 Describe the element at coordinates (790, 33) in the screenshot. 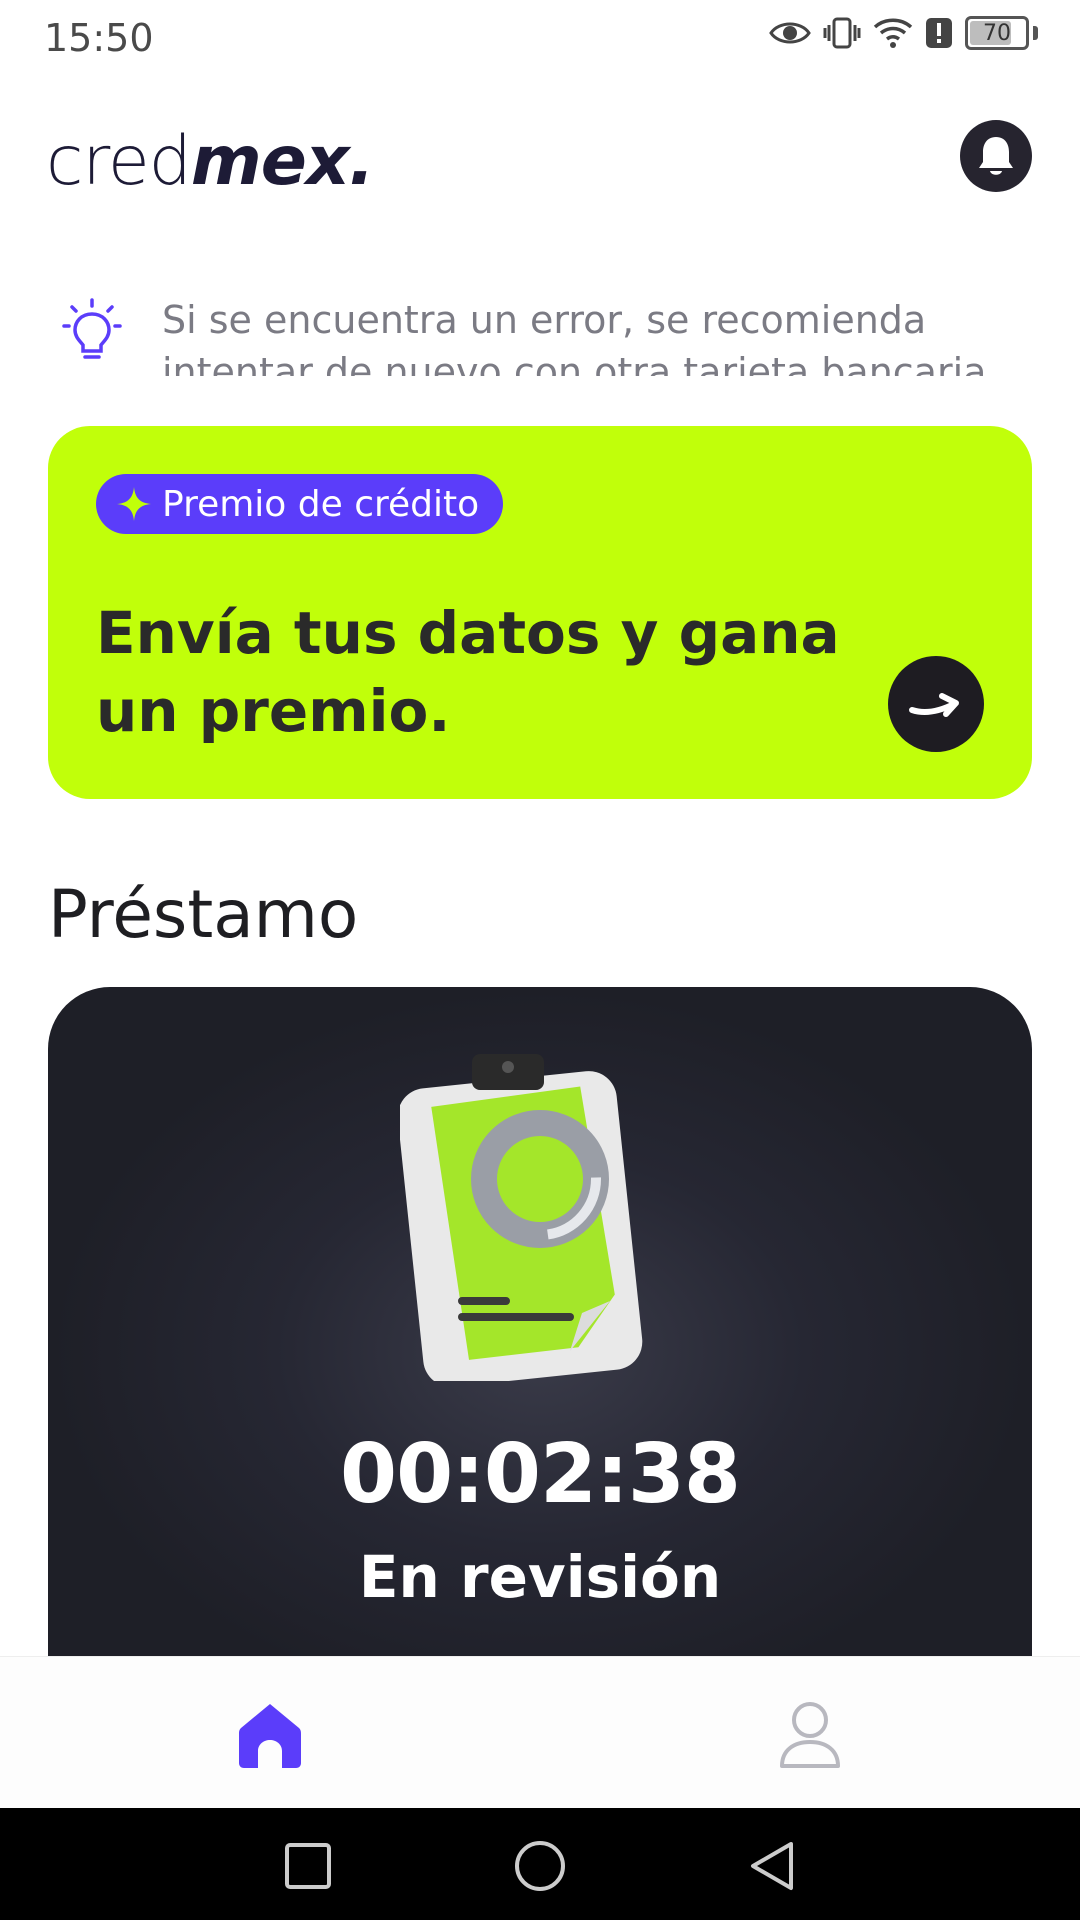

I see `eye-icon` at that location.